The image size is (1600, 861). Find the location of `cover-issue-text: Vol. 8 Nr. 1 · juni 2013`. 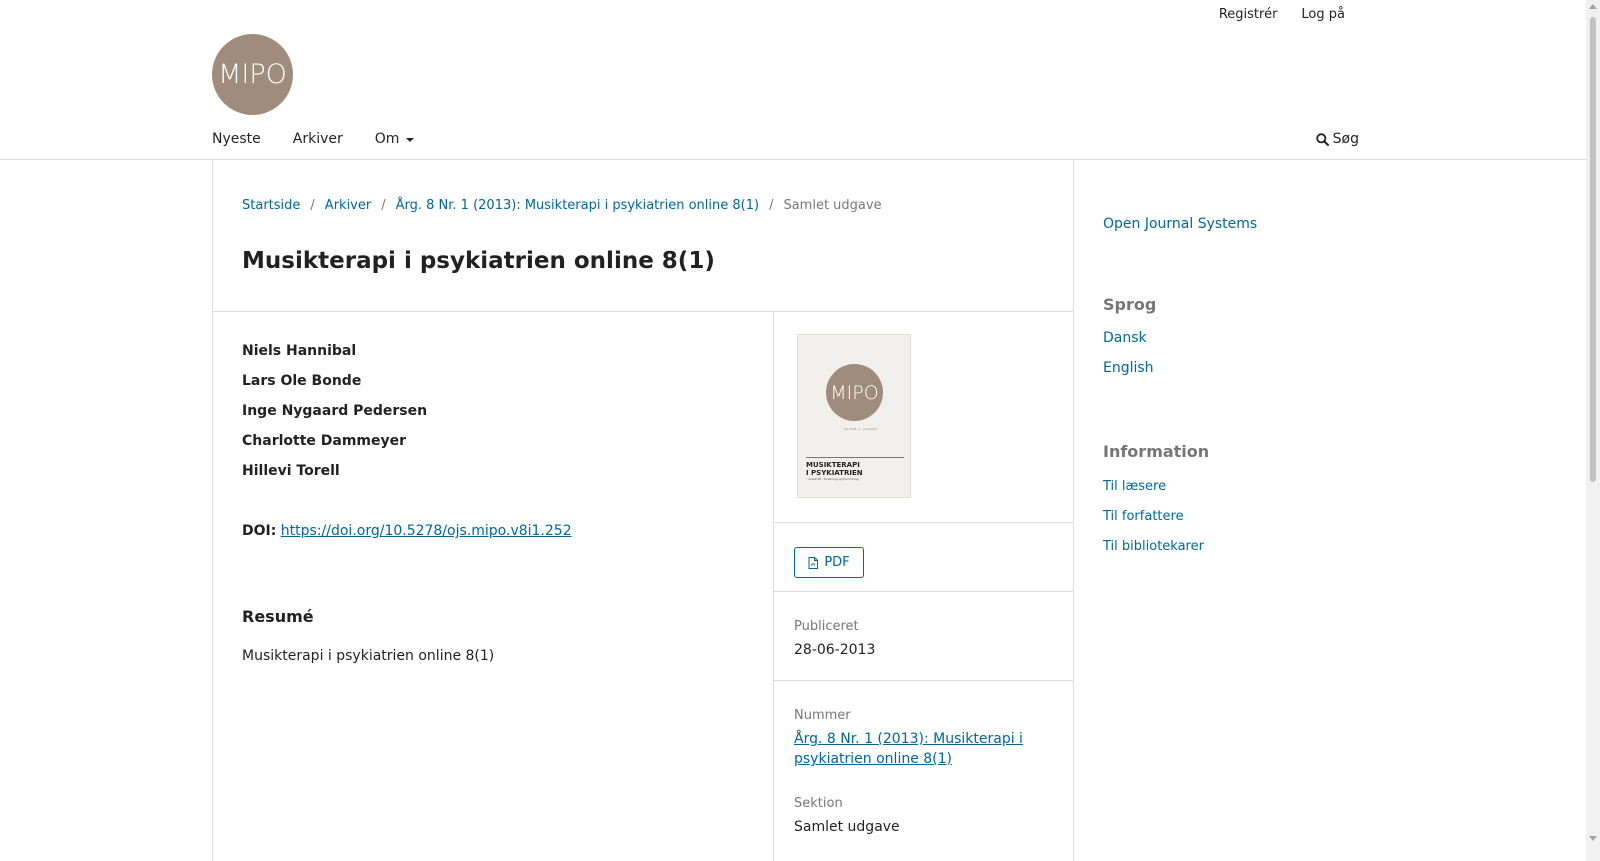

cover-issue-text: Vol. 8 Nr. 1 · juni 2013 is located at coordinates (861, 429).